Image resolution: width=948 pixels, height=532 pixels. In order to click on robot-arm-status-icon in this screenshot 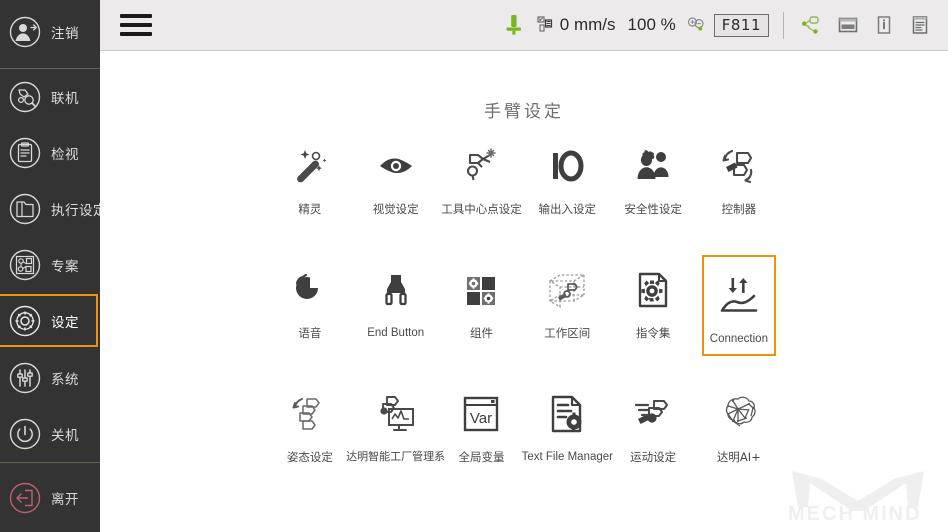, I will do `click(514, 25)`.